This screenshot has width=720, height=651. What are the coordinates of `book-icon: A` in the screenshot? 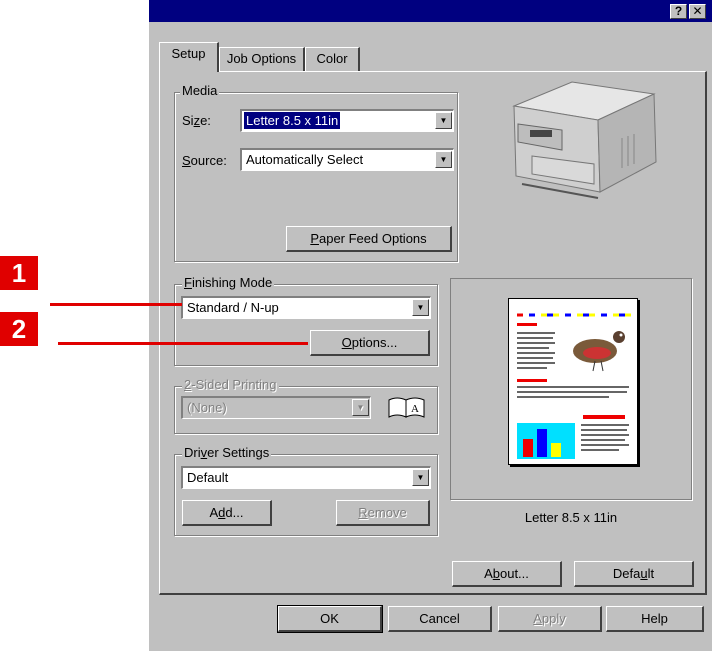 It's located at (408, 407).